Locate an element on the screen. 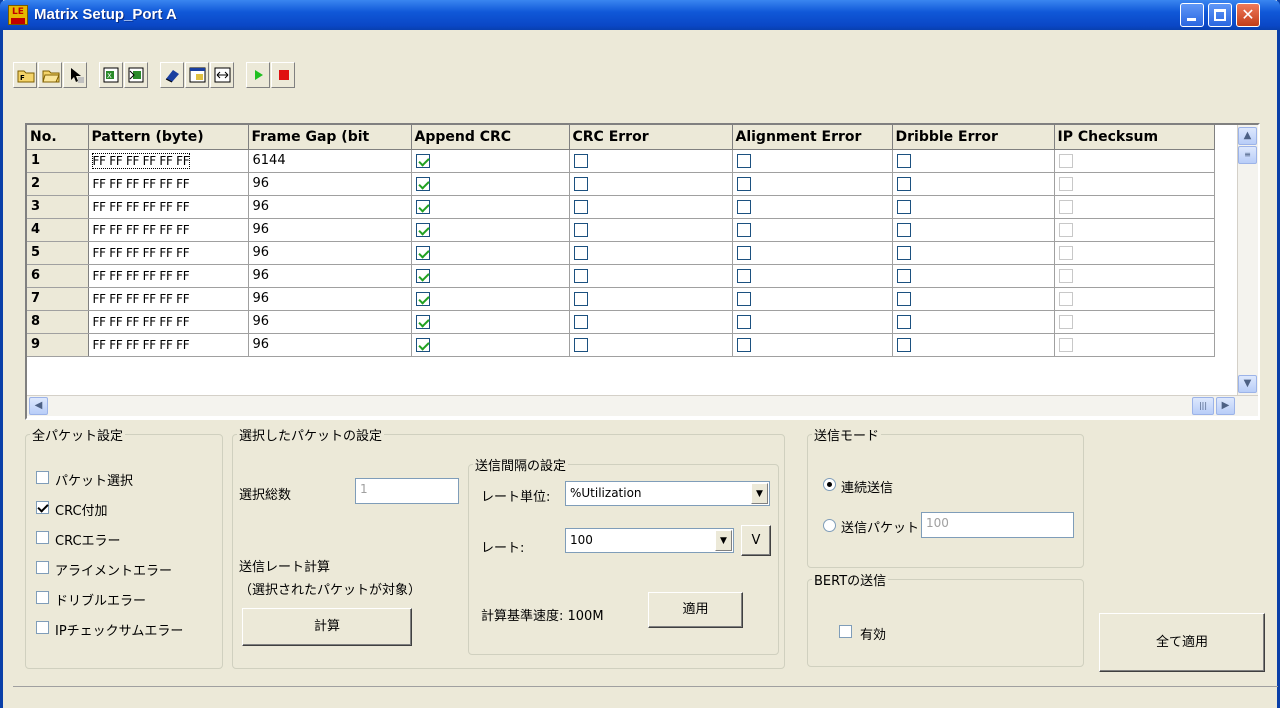 Image resolution: width=1280 pixels, height=708 pixels. open-folder-button is located at coordinates (50, 75).